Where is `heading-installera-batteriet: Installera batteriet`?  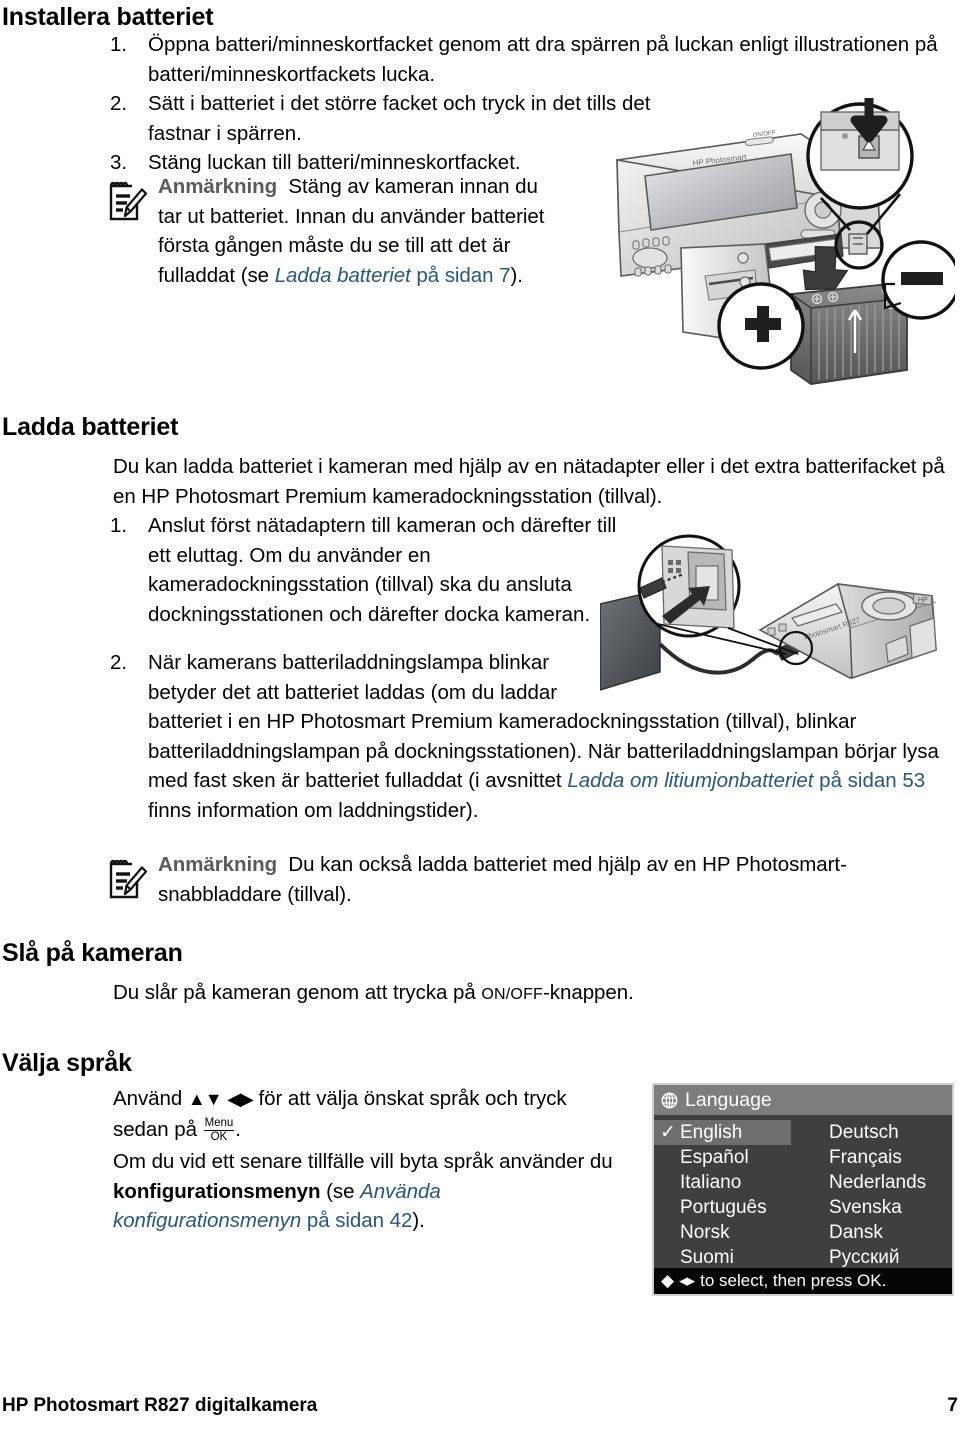
heading-installera-batteriet: Installera batteriet is located at coordinates (108, 17).